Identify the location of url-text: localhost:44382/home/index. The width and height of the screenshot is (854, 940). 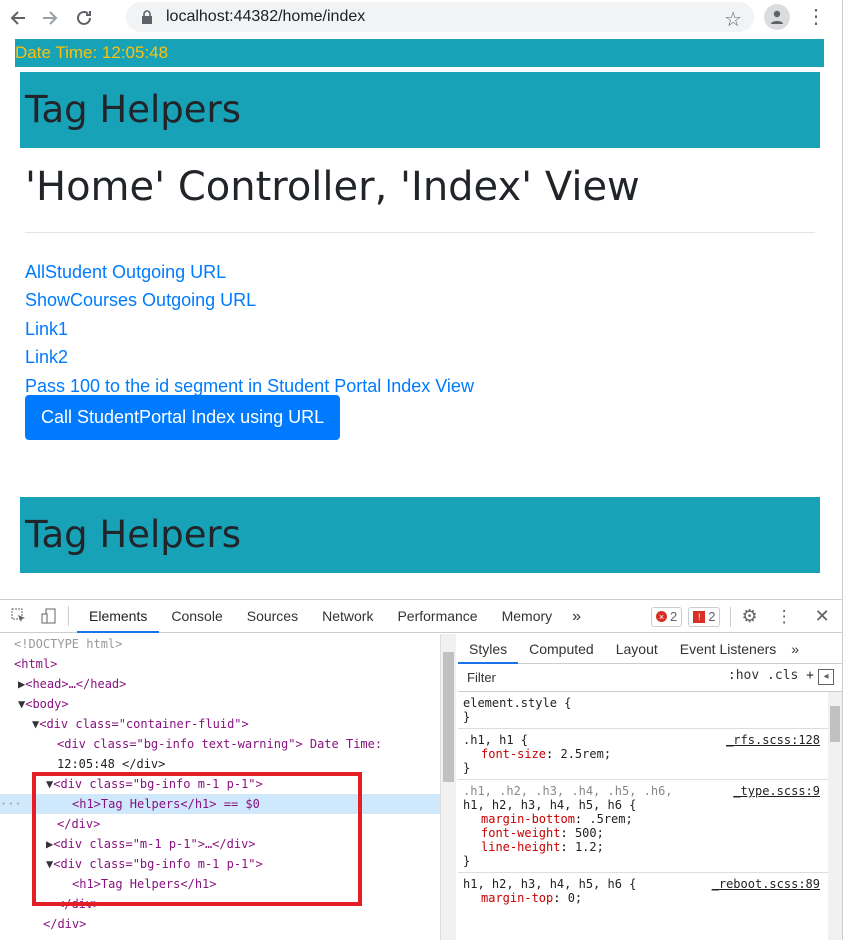
(266, 16).